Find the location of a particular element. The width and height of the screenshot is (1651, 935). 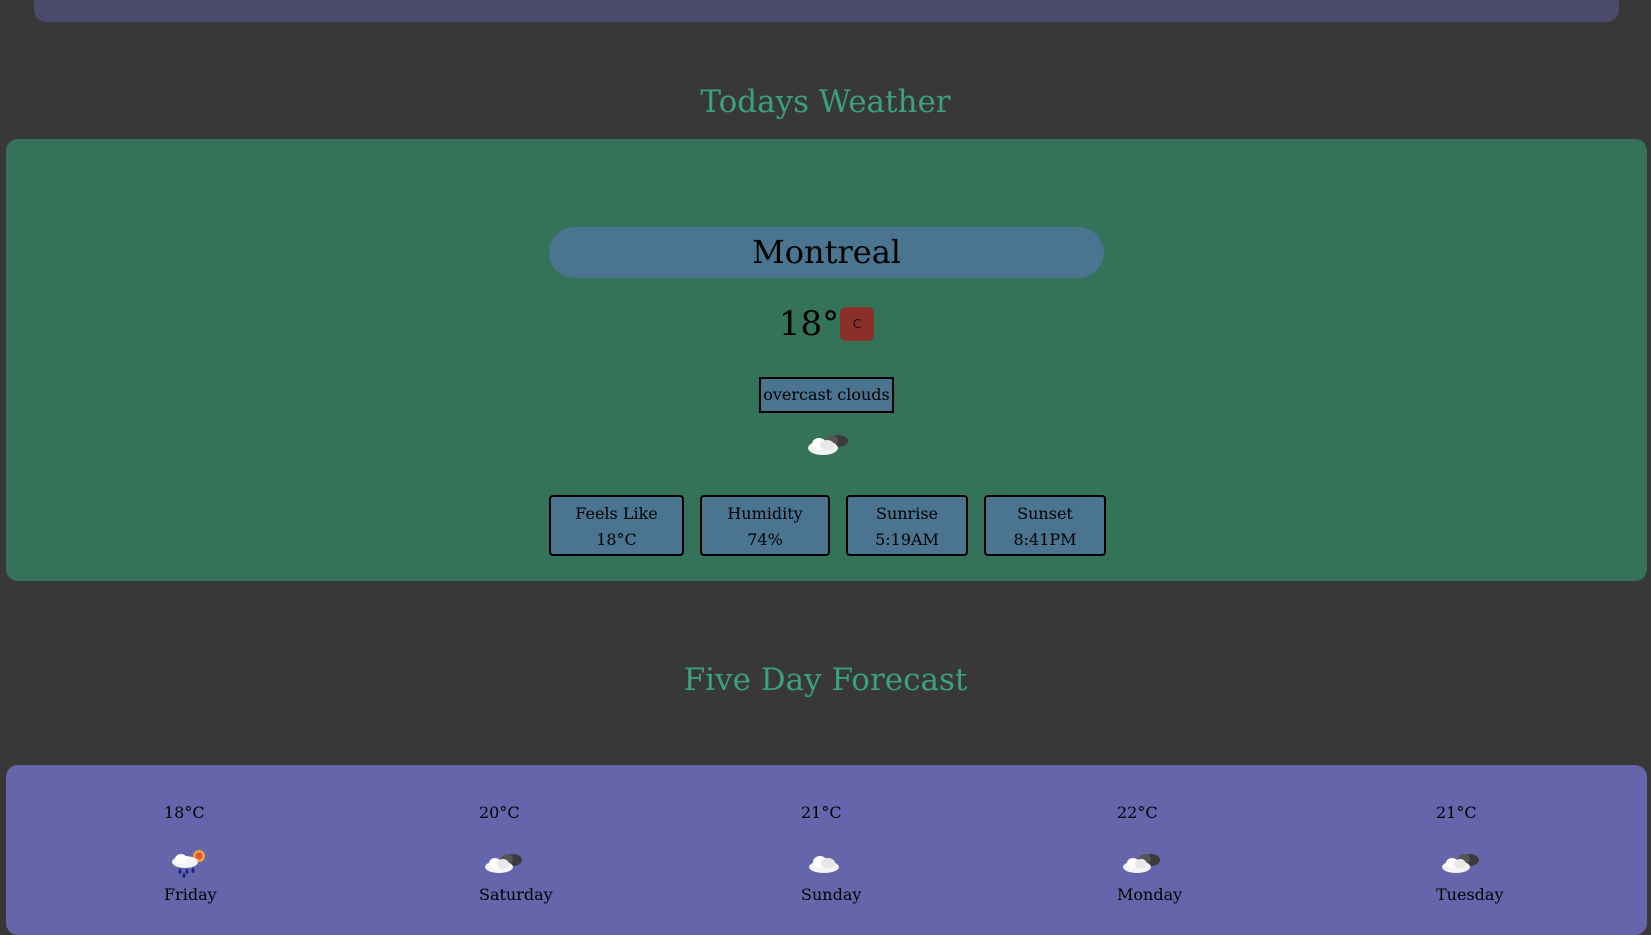

forecast-day-name: Friday is located at coordinates (190, 894).